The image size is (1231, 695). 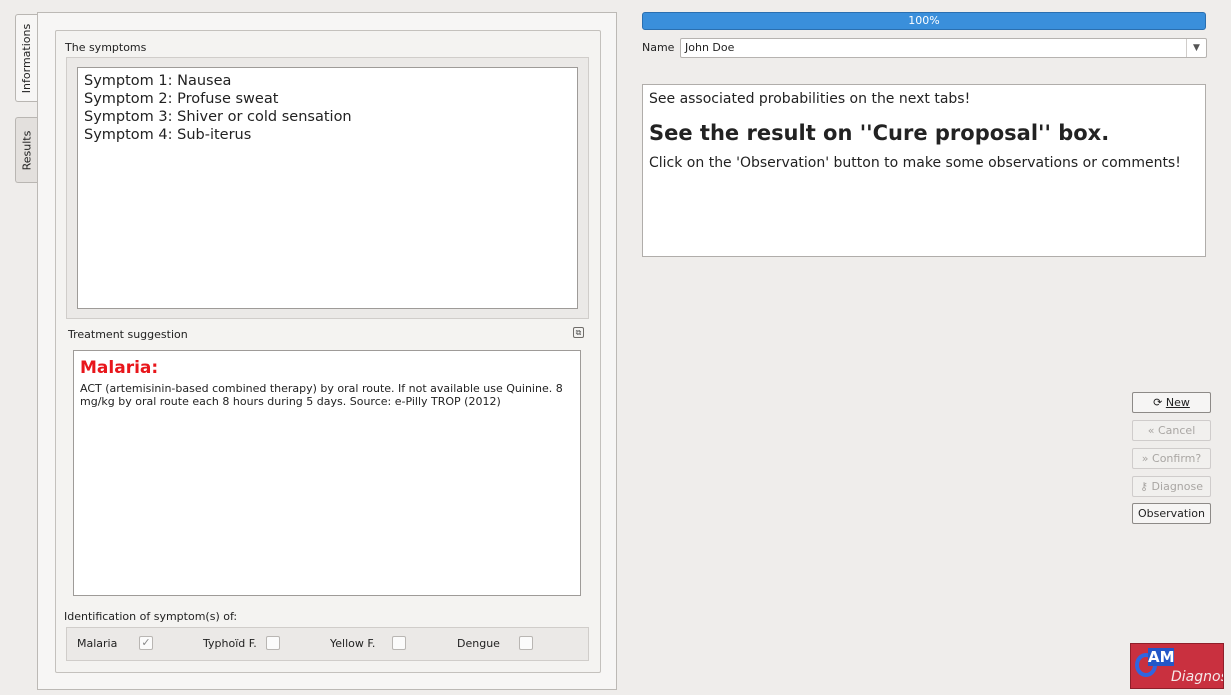 What do you see at coordinates (128, 334) in the screenshot?
I see `treatment-title: Treatment suggestion` at bounding box center [128, 334].